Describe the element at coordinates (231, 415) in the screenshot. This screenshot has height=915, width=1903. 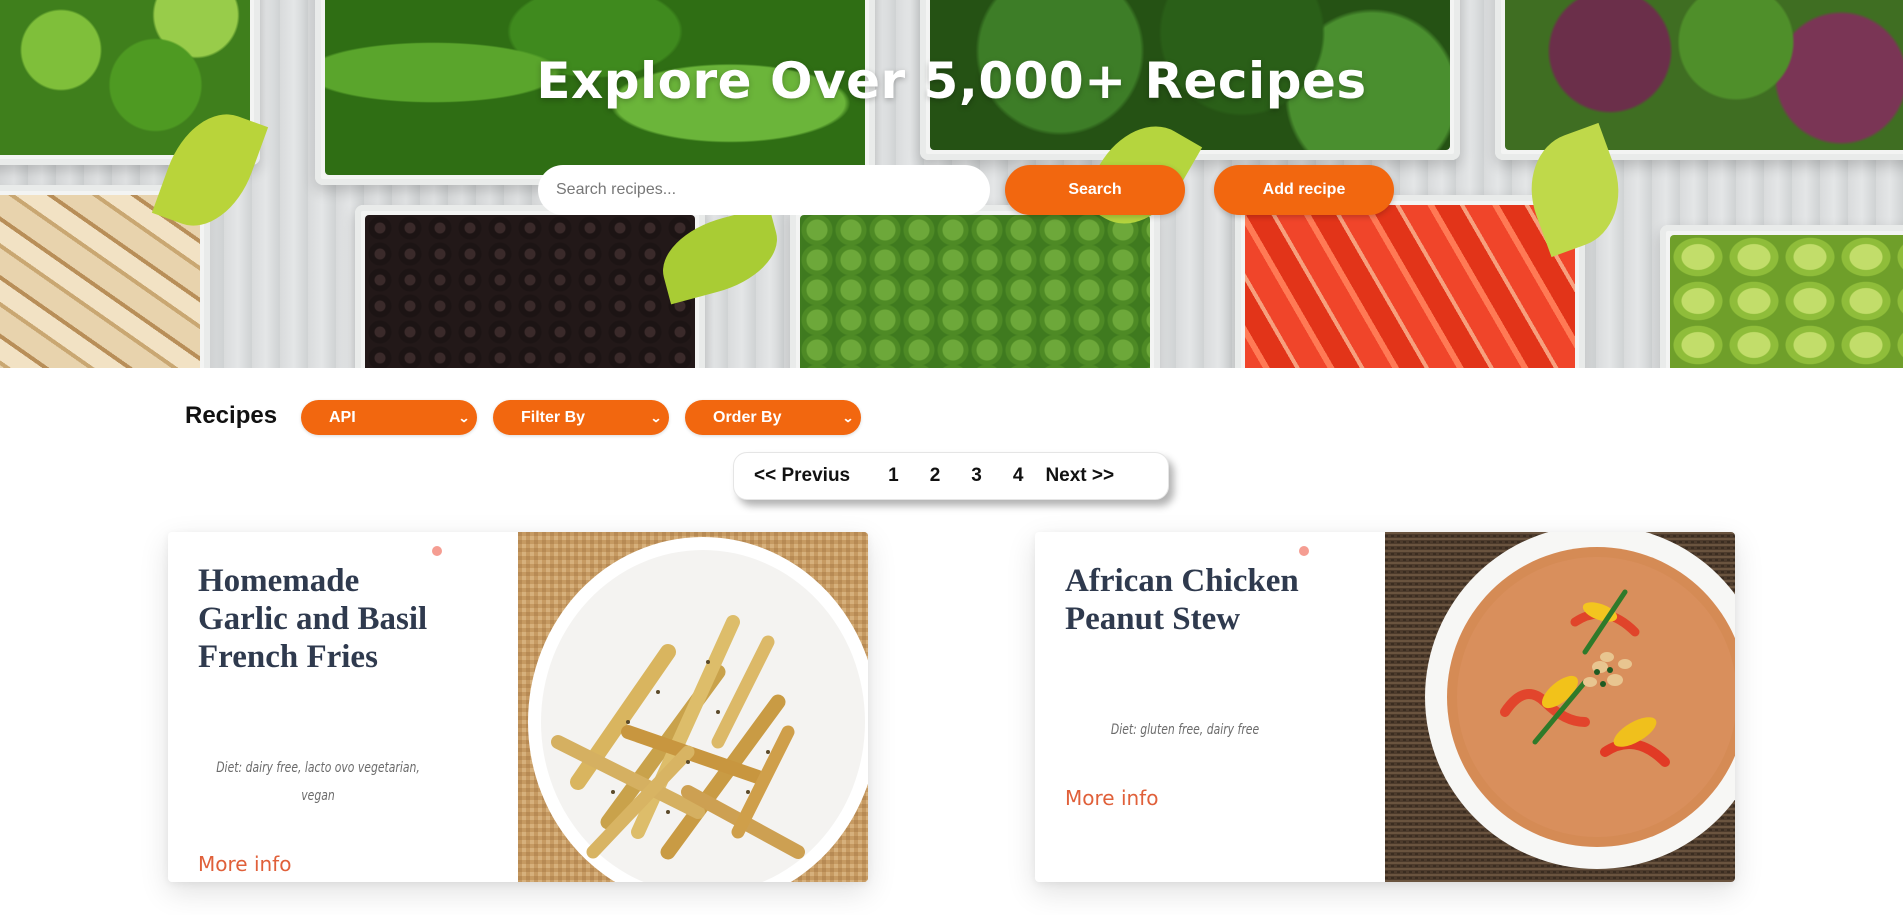
I see `recipes-heading: Recipes` at that location.